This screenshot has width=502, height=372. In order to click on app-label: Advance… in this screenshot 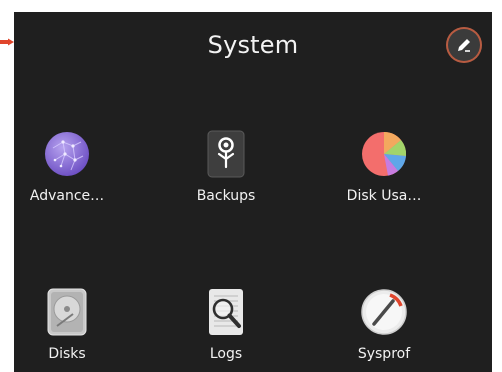, I will do `click(67, 196)`.